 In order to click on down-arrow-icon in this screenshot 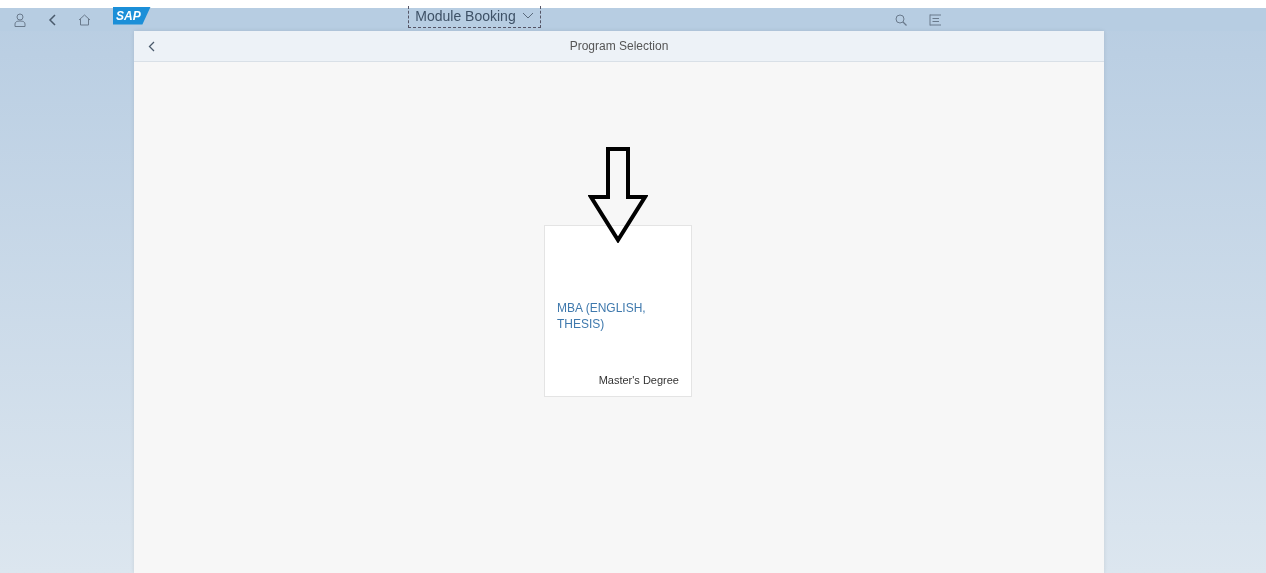, I will do `click(618, 195)`.